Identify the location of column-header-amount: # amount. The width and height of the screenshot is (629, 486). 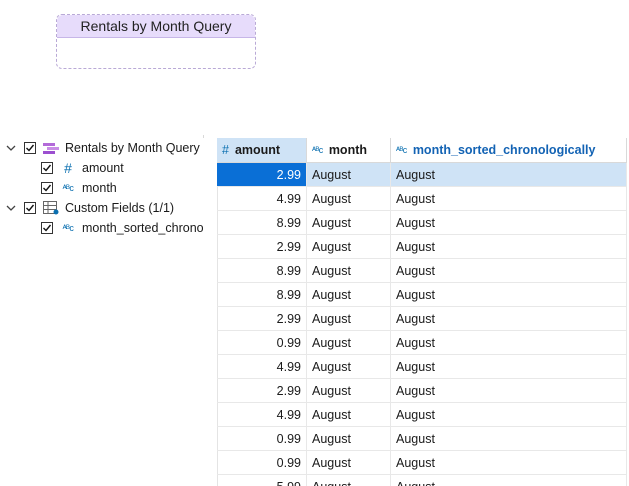
(262, 150).